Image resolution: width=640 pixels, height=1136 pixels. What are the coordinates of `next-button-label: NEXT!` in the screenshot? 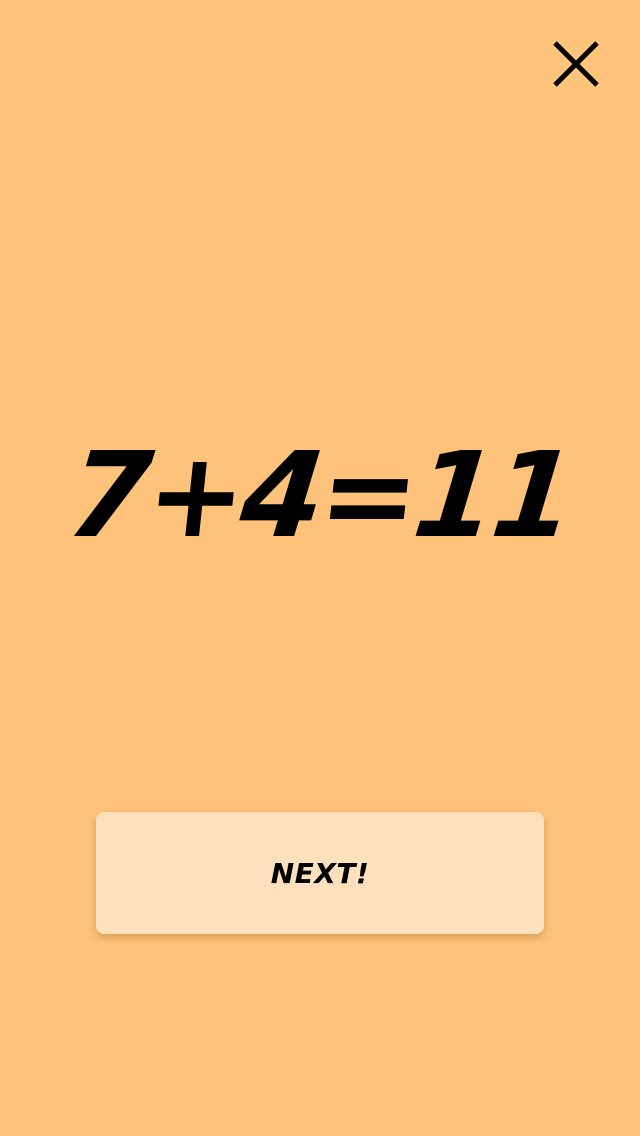 It's located at (320, 873).